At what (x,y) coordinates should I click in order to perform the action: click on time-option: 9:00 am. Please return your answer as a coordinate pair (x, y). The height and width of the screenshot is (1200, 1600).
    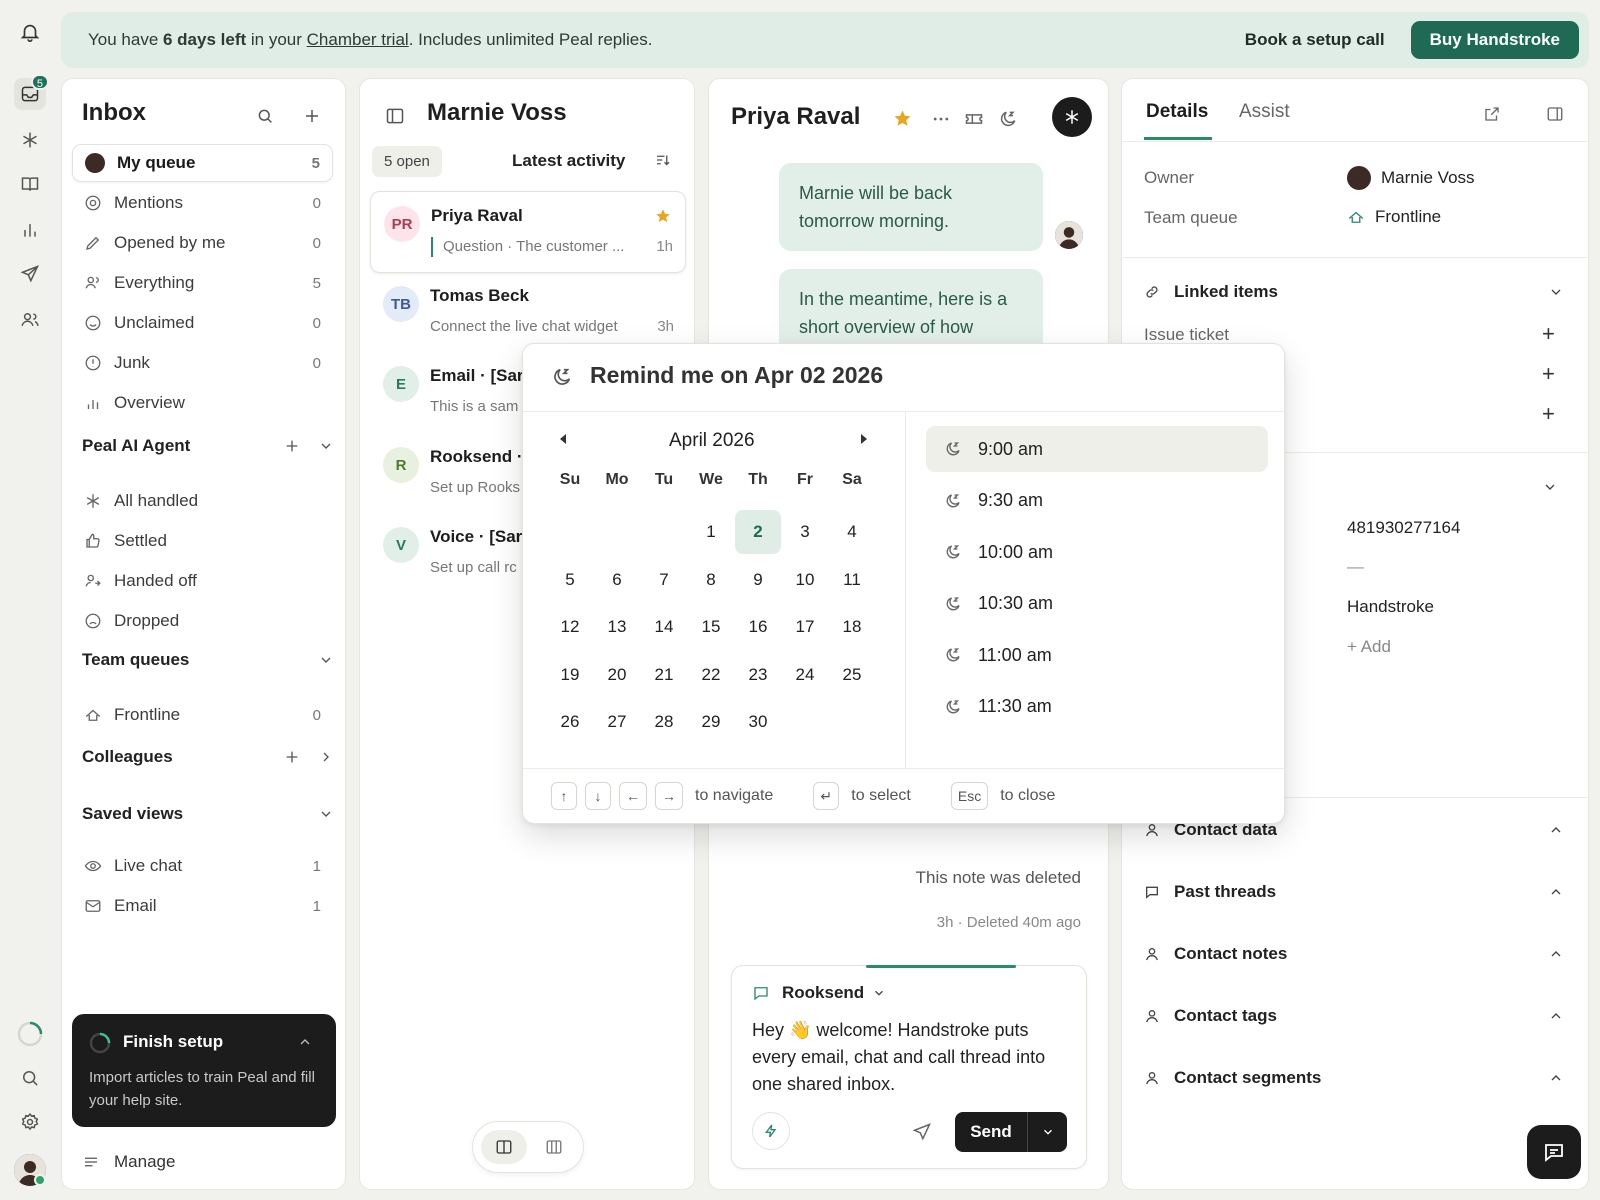
    Looking at the image, I should click on (1097, 449).